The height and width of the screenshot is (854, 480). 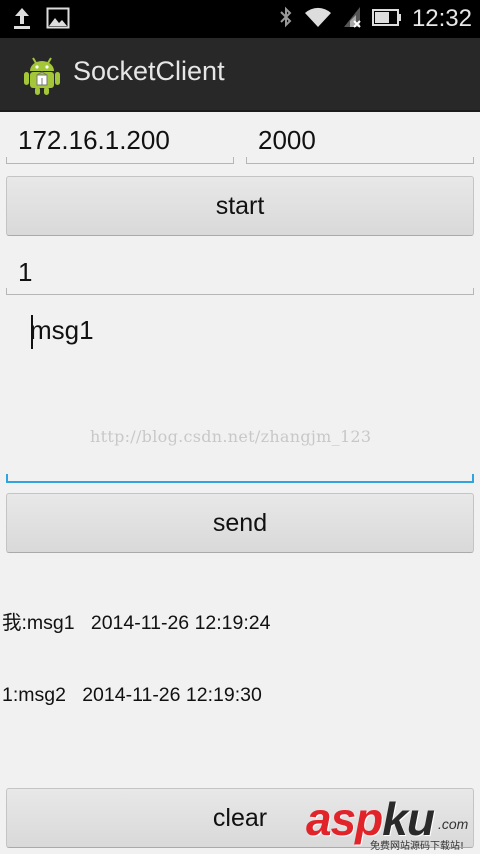 I want to click on send-button-label: send, so click(x=240, y=522).